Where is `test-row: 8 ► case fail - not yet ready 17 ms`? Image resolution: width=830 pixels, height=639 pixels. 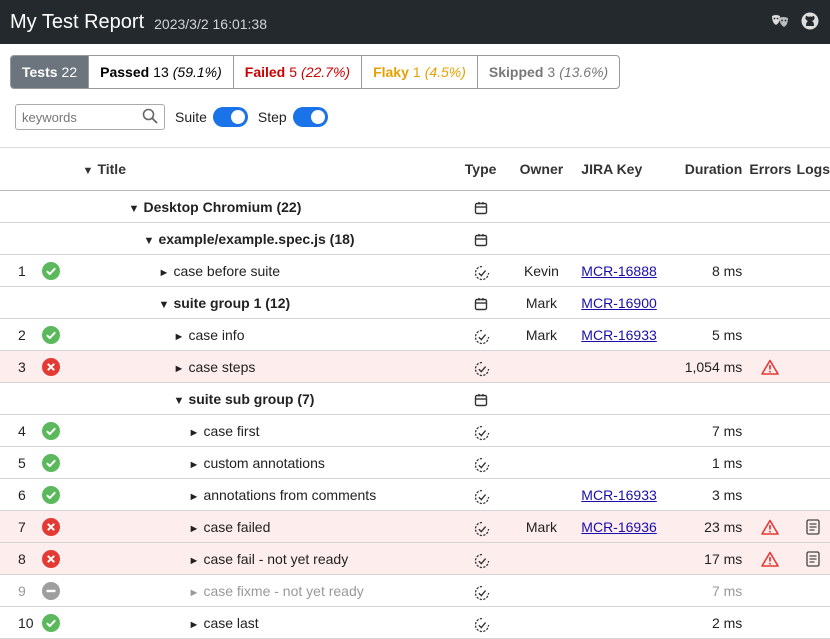
test-row: 8 ► case fail - not yet ready 17 ms is located at coordinates (415, 558).